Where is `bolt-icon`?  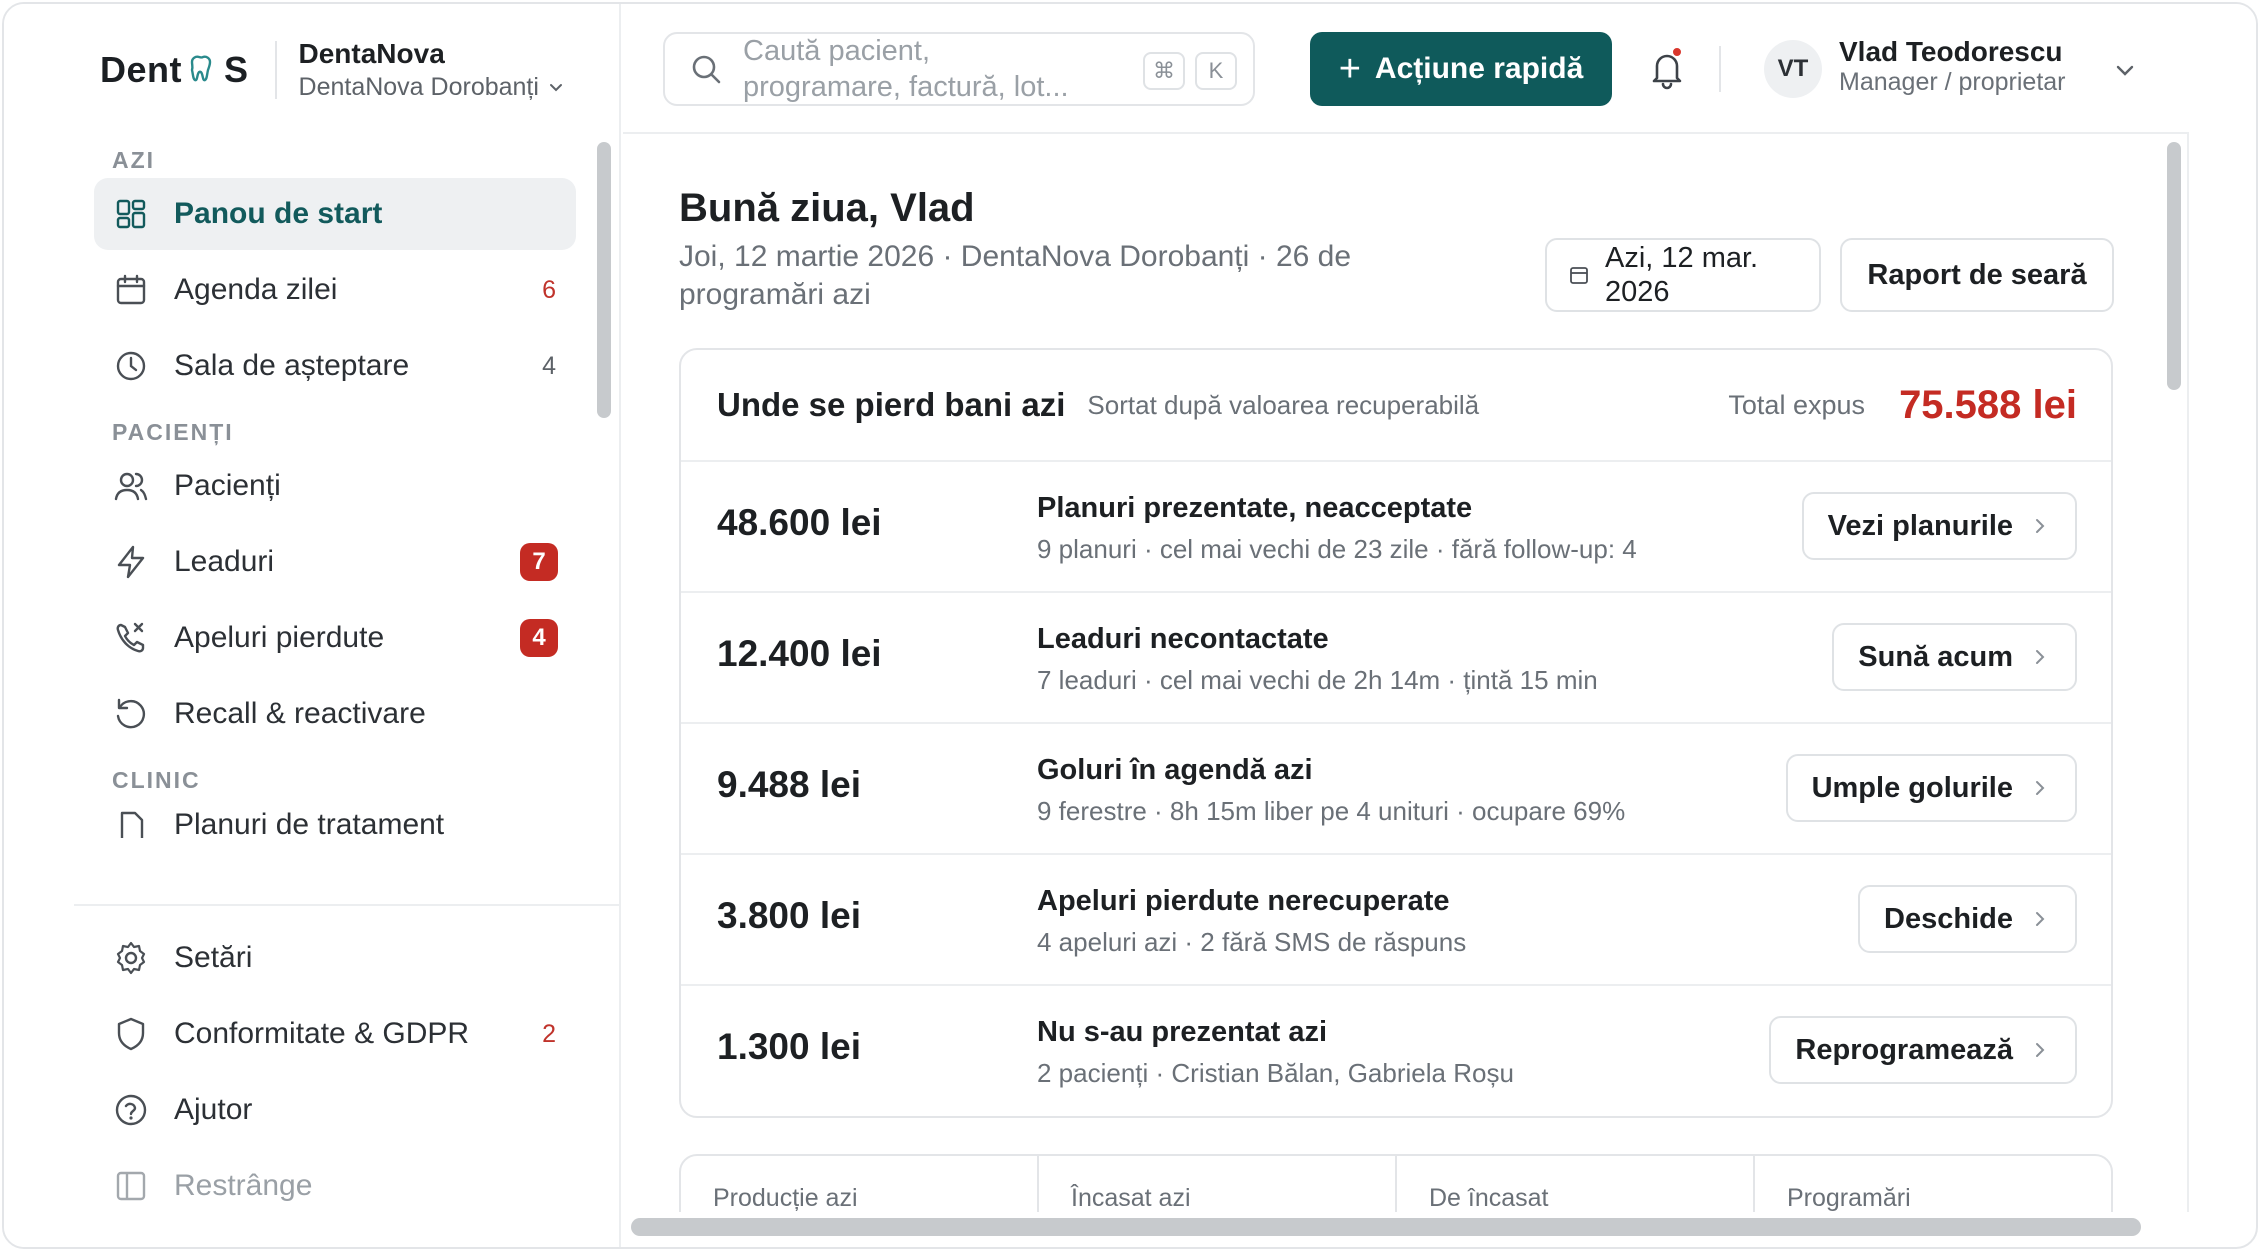 bolt-icon is located at coordinates (131, 562).